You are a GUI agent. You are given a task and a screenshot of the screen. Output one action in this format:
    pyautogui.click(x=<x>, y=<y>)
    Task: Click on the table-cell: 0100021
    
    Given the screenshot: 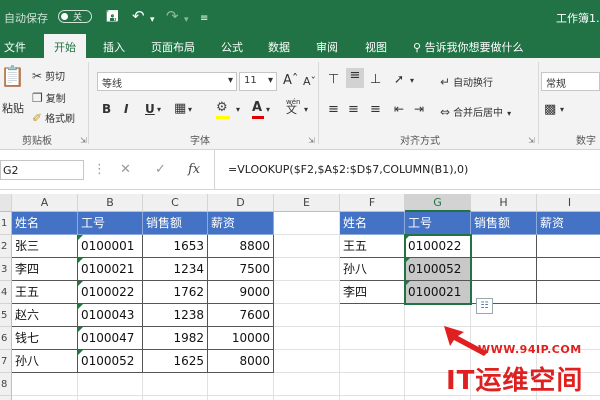 What is the action you would take?
    pyautogui.click(x=110, y=269)
    